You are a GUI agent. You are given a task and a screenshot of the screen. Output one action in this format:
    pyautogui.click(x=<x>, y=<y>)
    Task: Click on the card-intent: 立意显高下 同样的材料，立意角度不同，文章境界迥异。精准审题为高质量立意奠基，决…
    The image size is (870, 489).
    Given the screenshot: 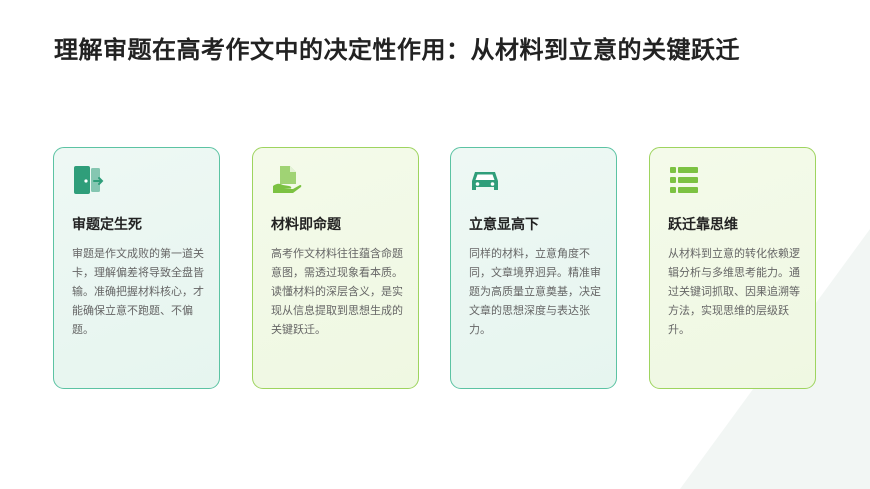 What is the action you would take?
    pyautogui.click(x=533, y=268)
    